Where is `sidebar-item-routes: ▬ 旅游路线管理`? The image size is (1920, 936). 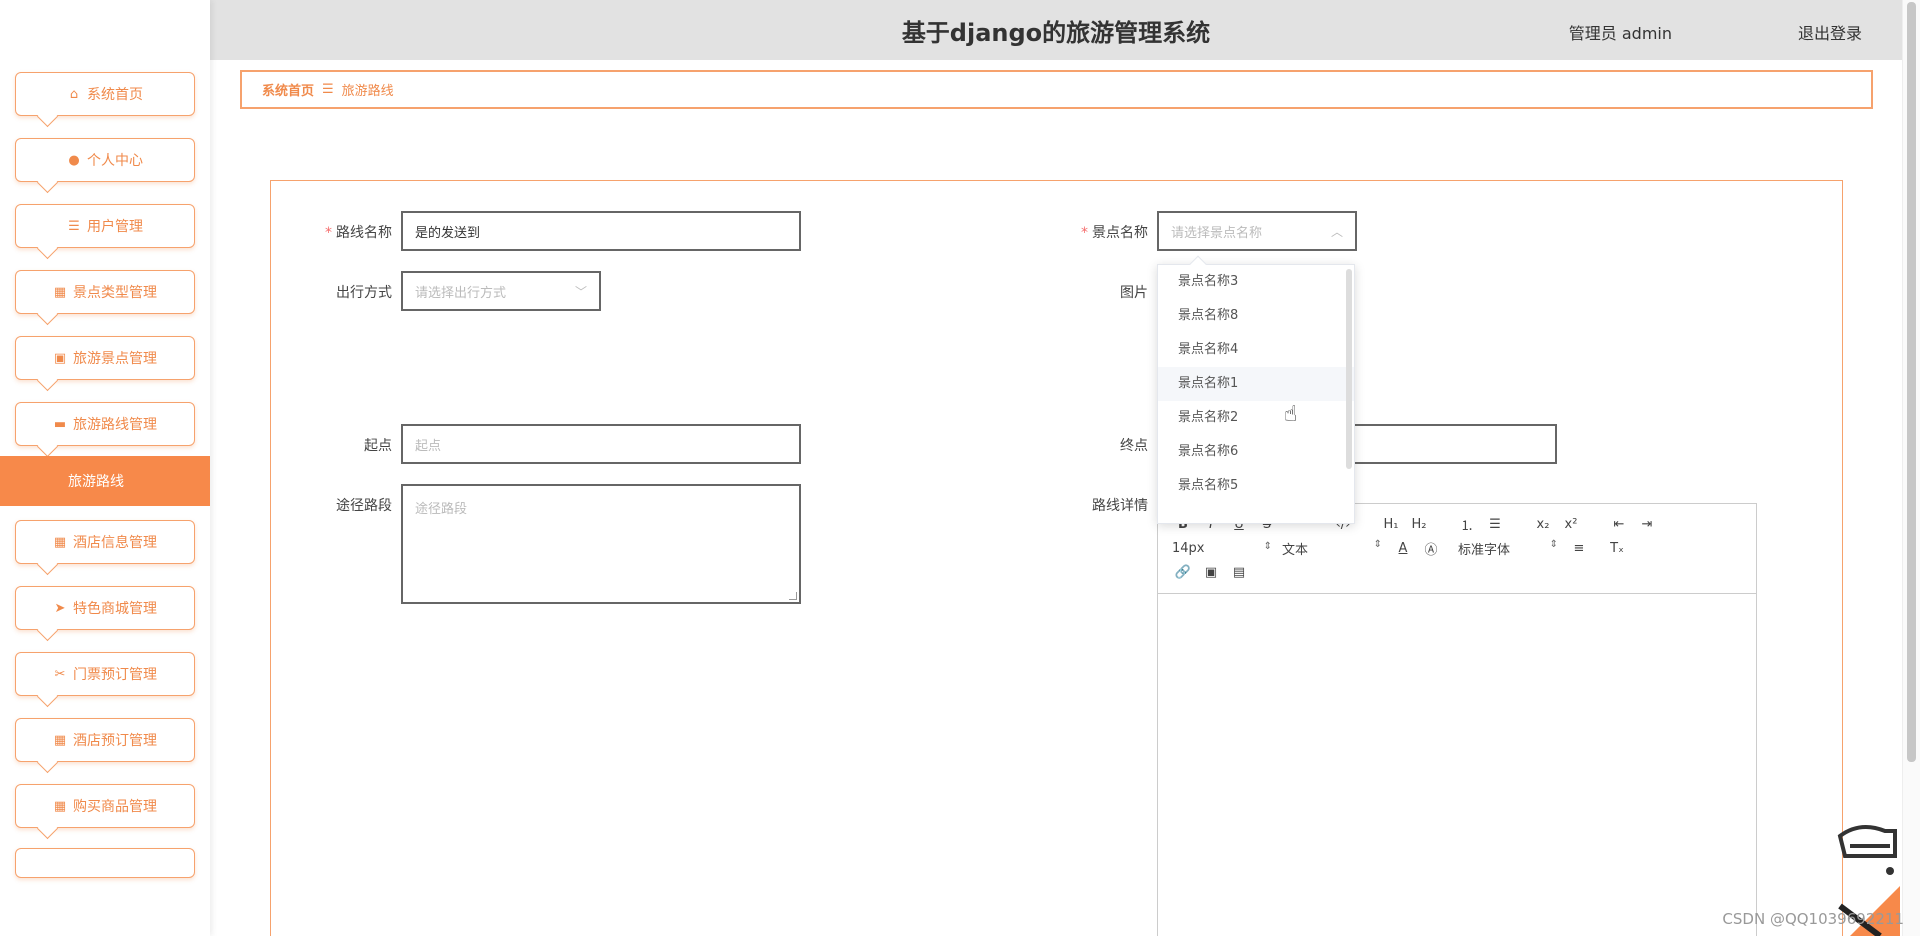
sidebar-item-routes: ▬ 旅游路线管理 is located at coordinates (105, 424).